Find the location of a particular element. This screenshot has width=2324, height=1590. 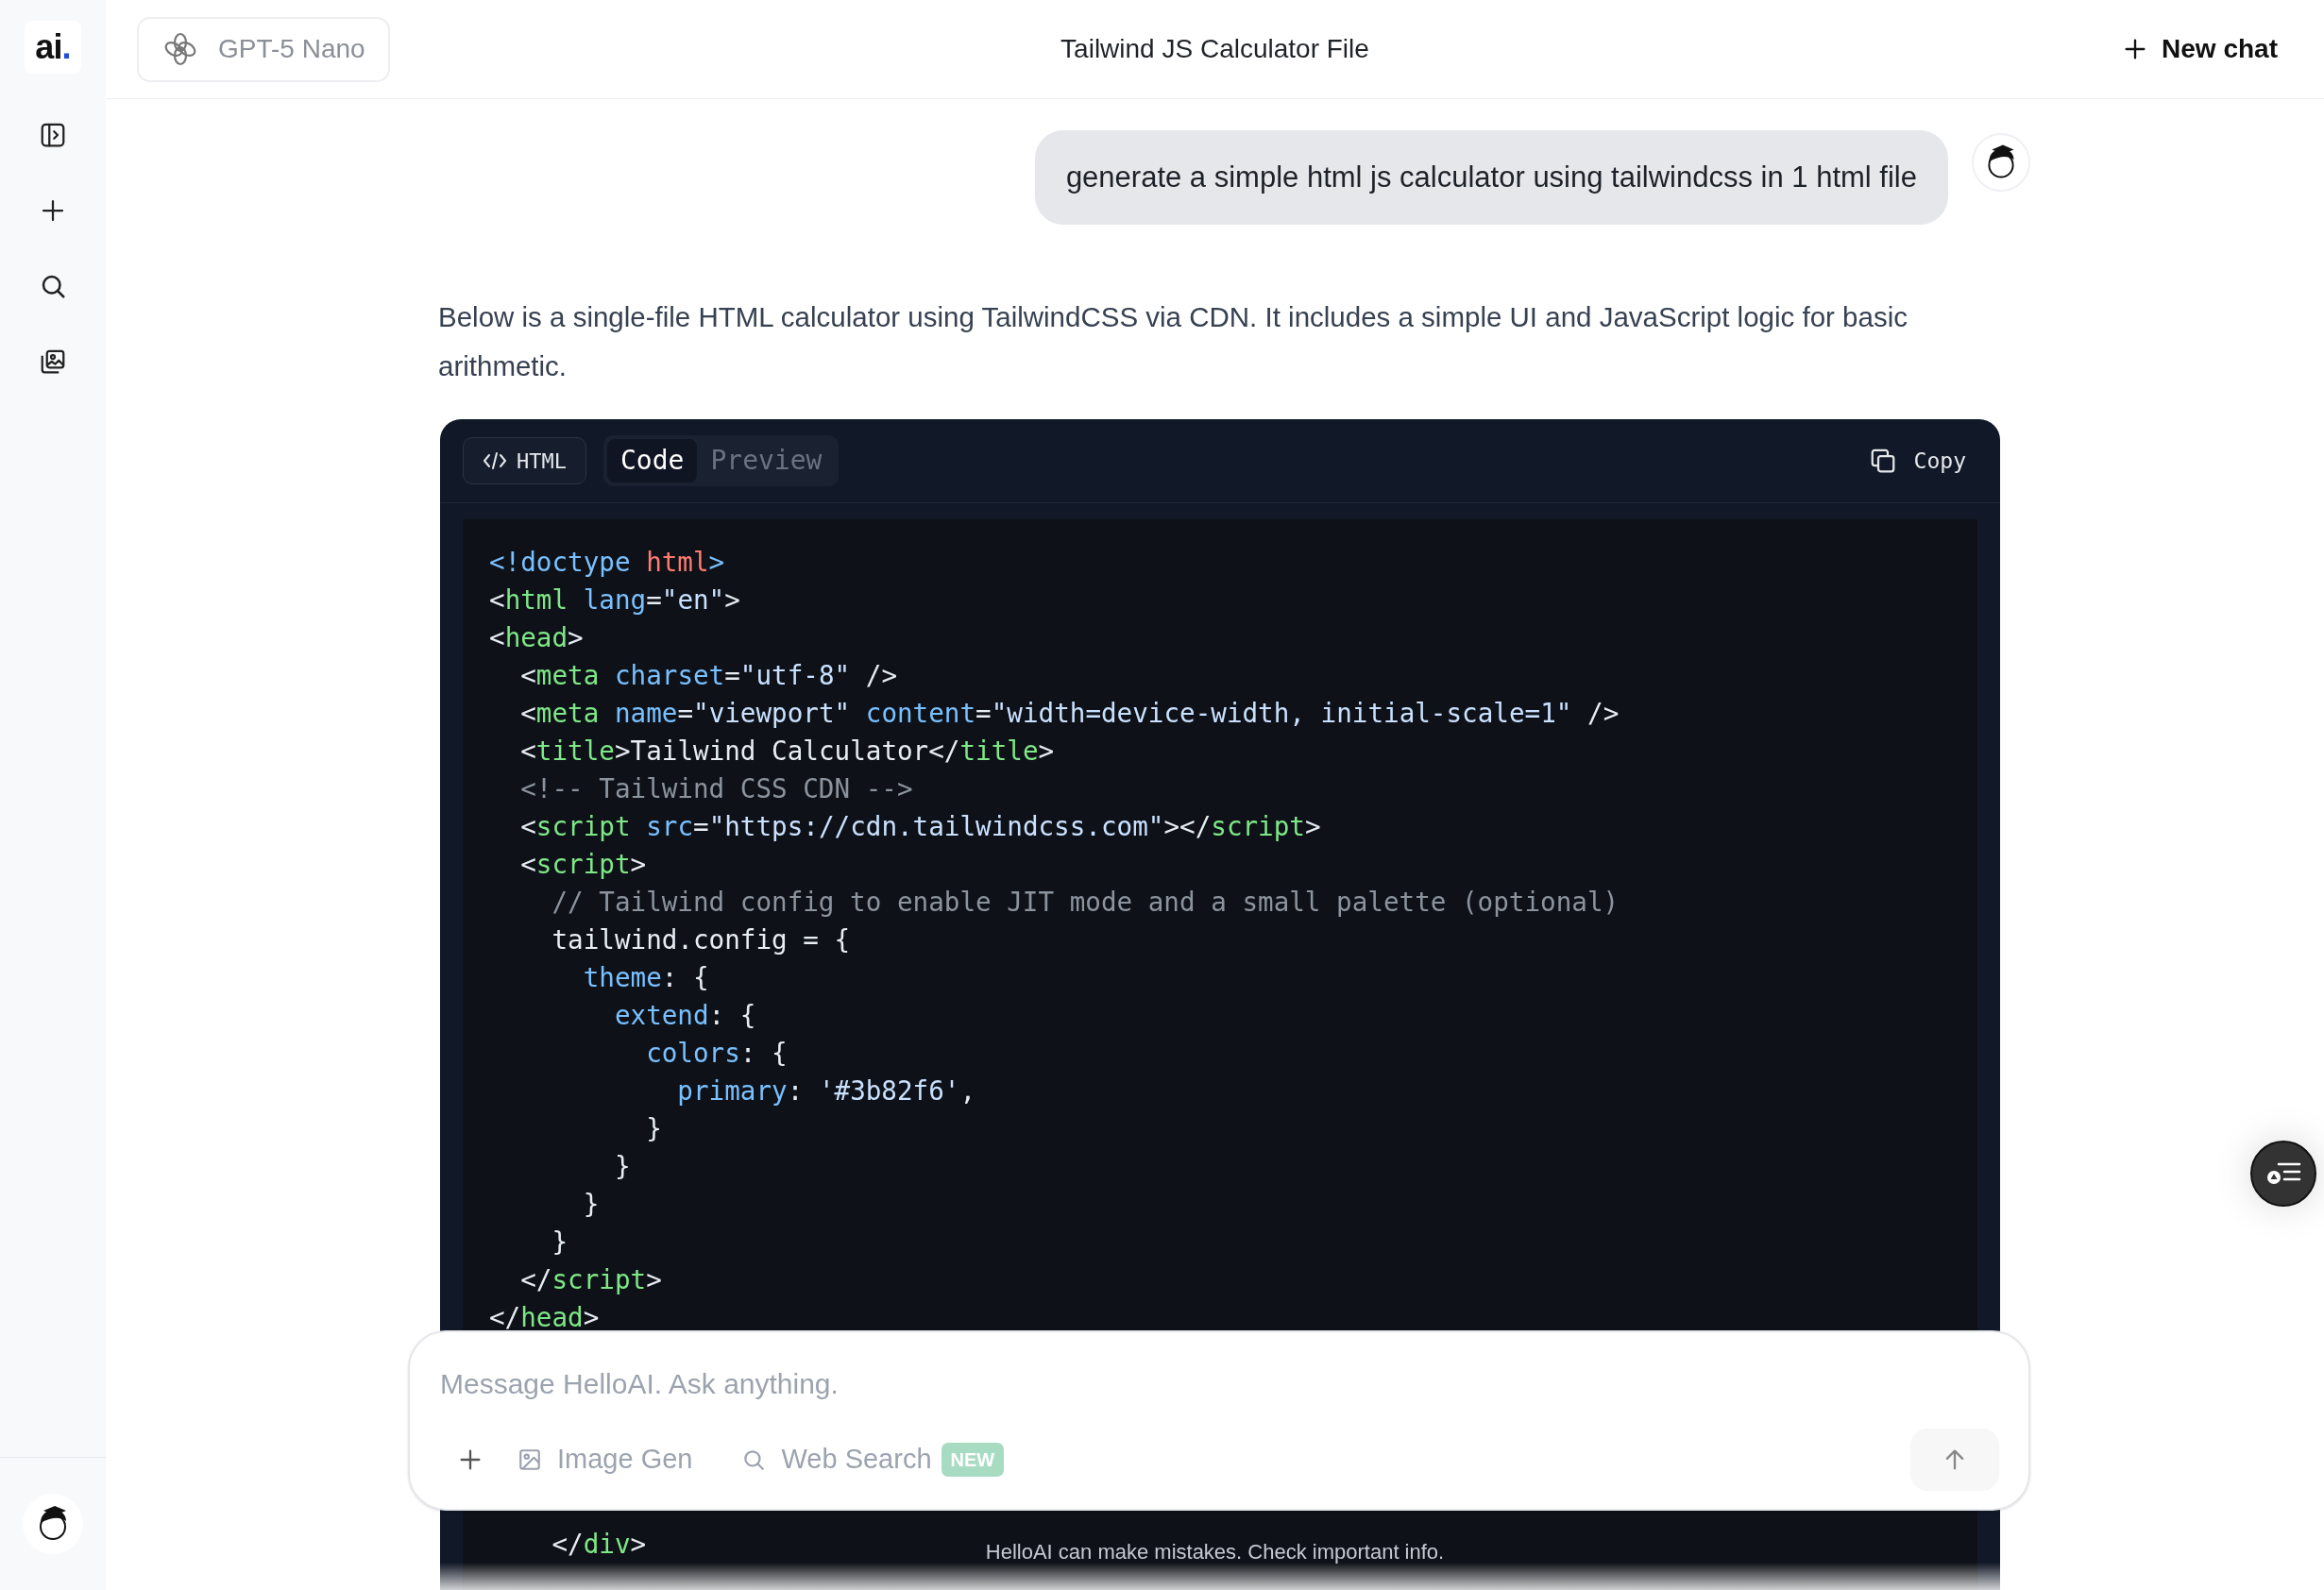

image-icon is located at coordinates (529, 1459).